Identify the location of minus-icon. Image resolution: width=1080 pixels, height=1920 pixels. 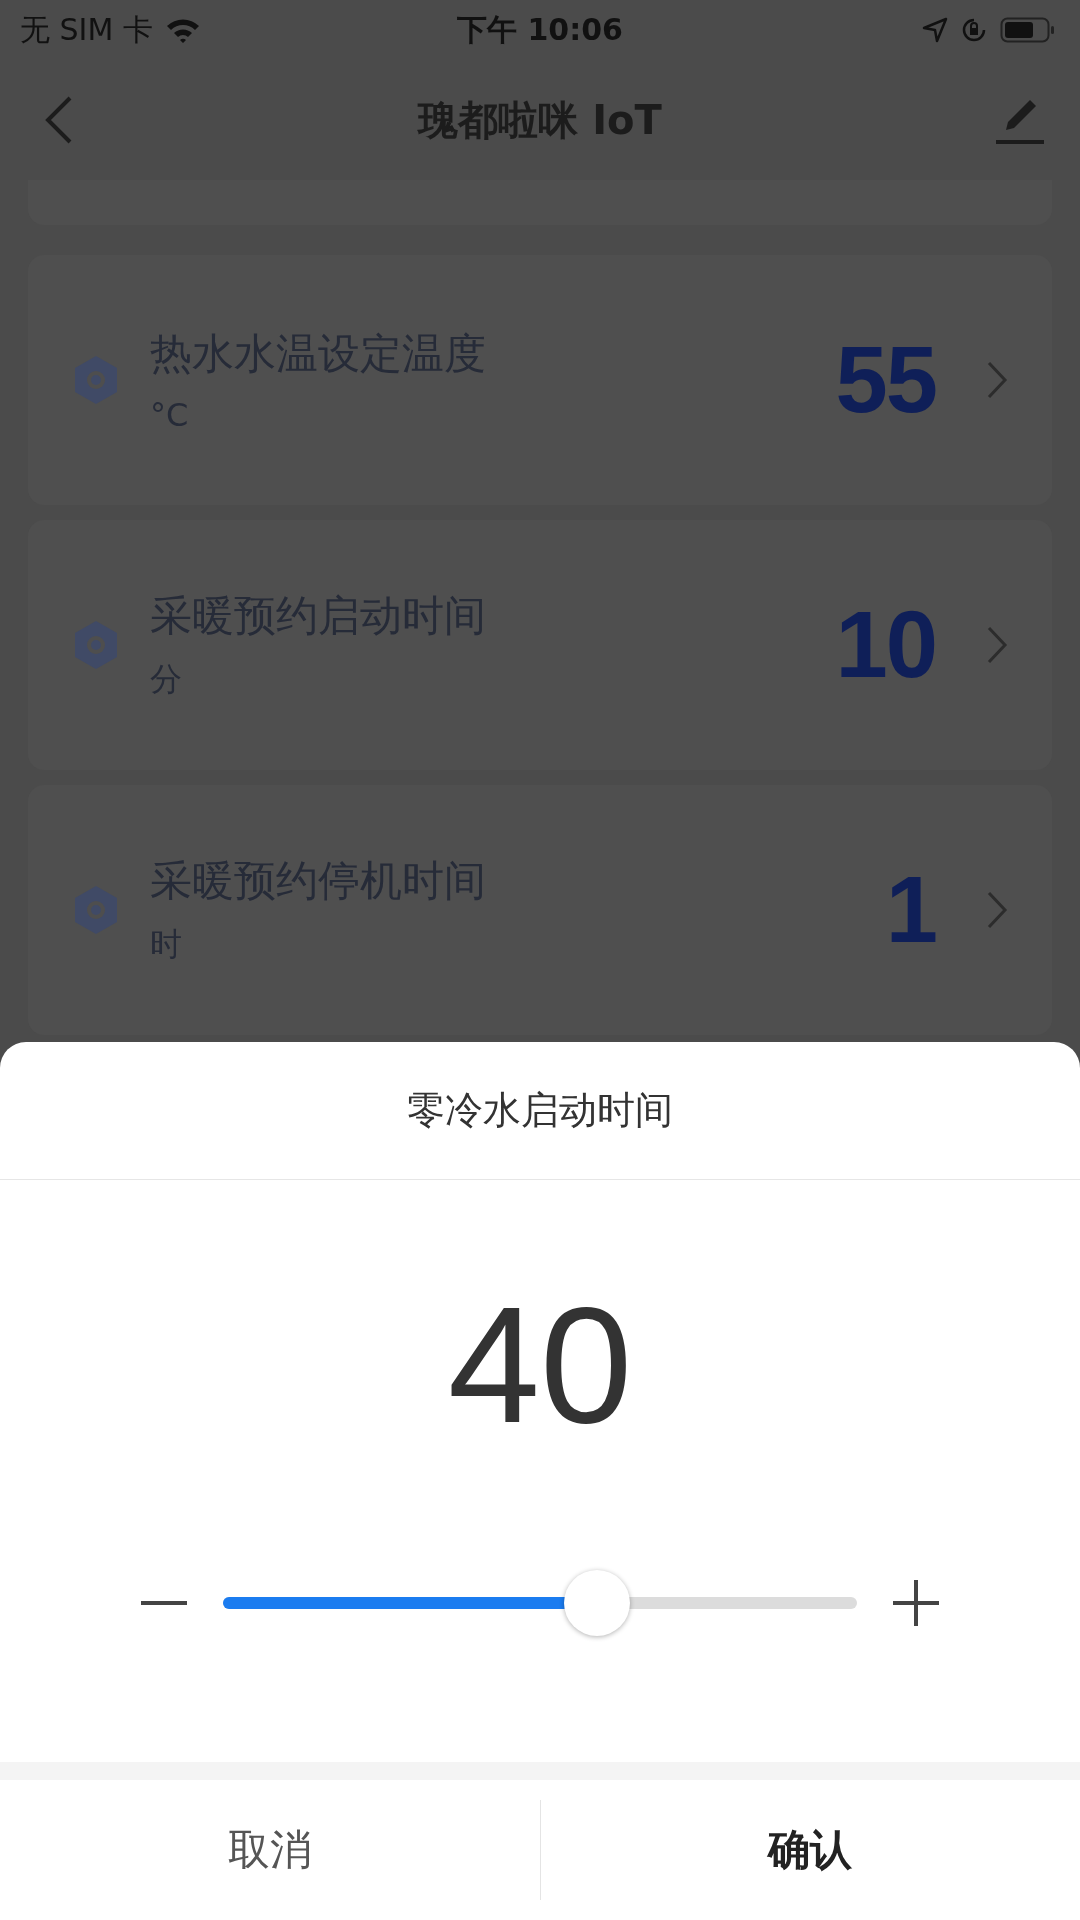
(164, 1603).